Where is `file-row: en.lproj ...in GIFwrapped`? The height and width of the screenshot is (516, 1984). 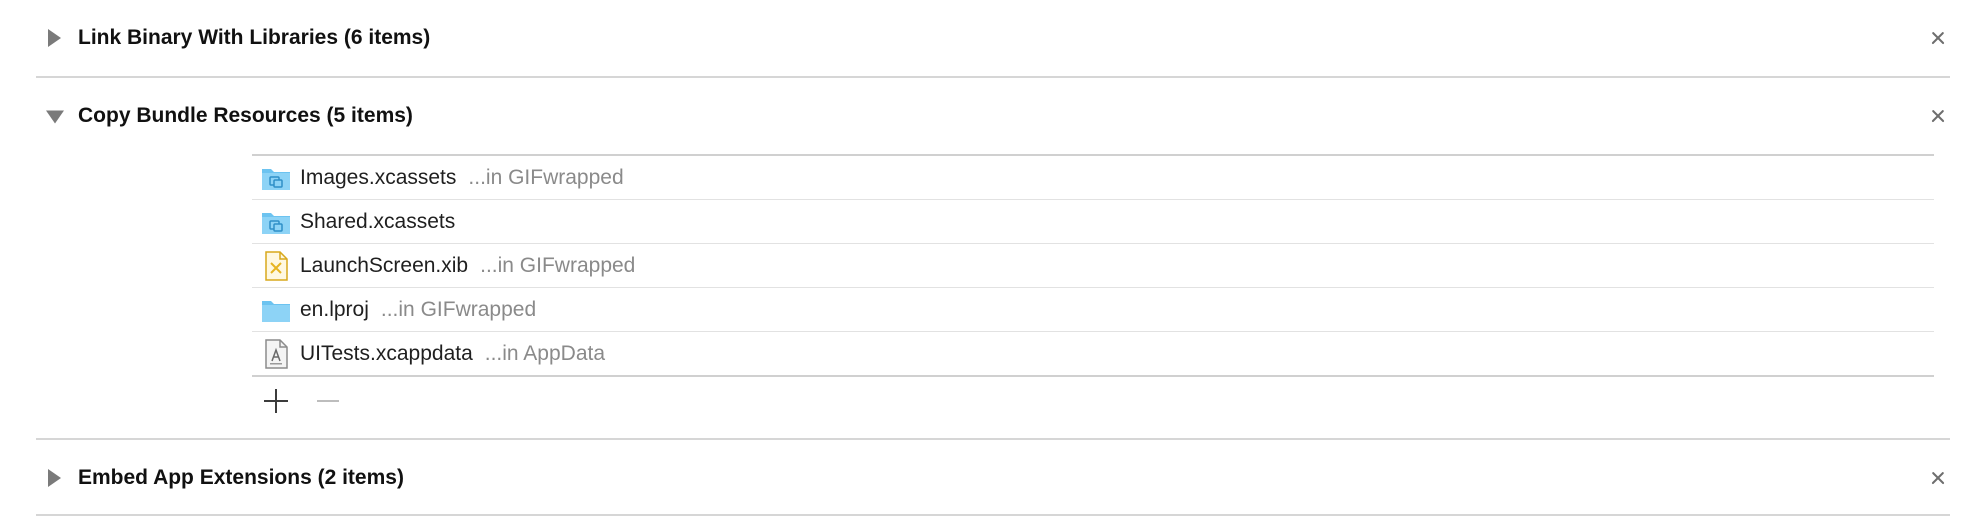 file-row: en.lproj ...in GIFwrapped is located at coordinates (1093, 310).